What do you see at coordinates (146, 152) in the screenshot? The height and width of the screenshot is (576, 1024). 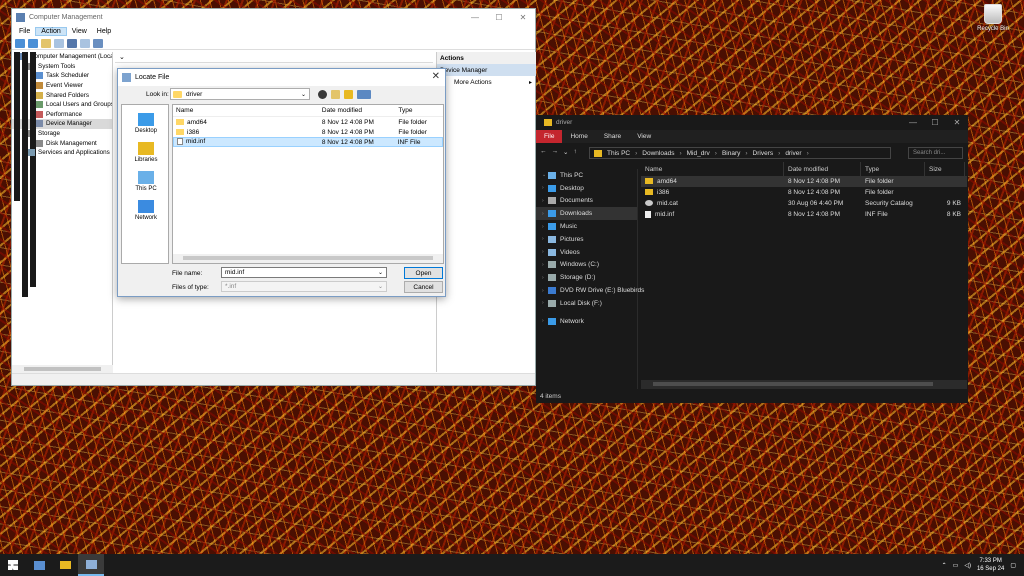 I see `place-libraries: Libraries` at bounding box center [146, 152].